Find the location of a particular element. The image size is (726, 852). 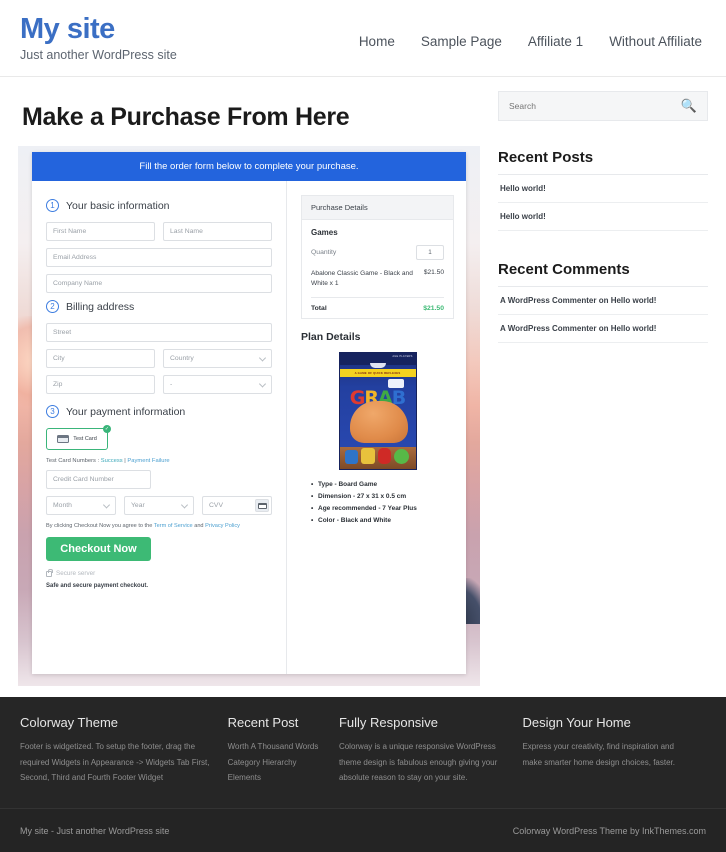

plan-details-heading: Plan Details is located at coordinates (331, 336).